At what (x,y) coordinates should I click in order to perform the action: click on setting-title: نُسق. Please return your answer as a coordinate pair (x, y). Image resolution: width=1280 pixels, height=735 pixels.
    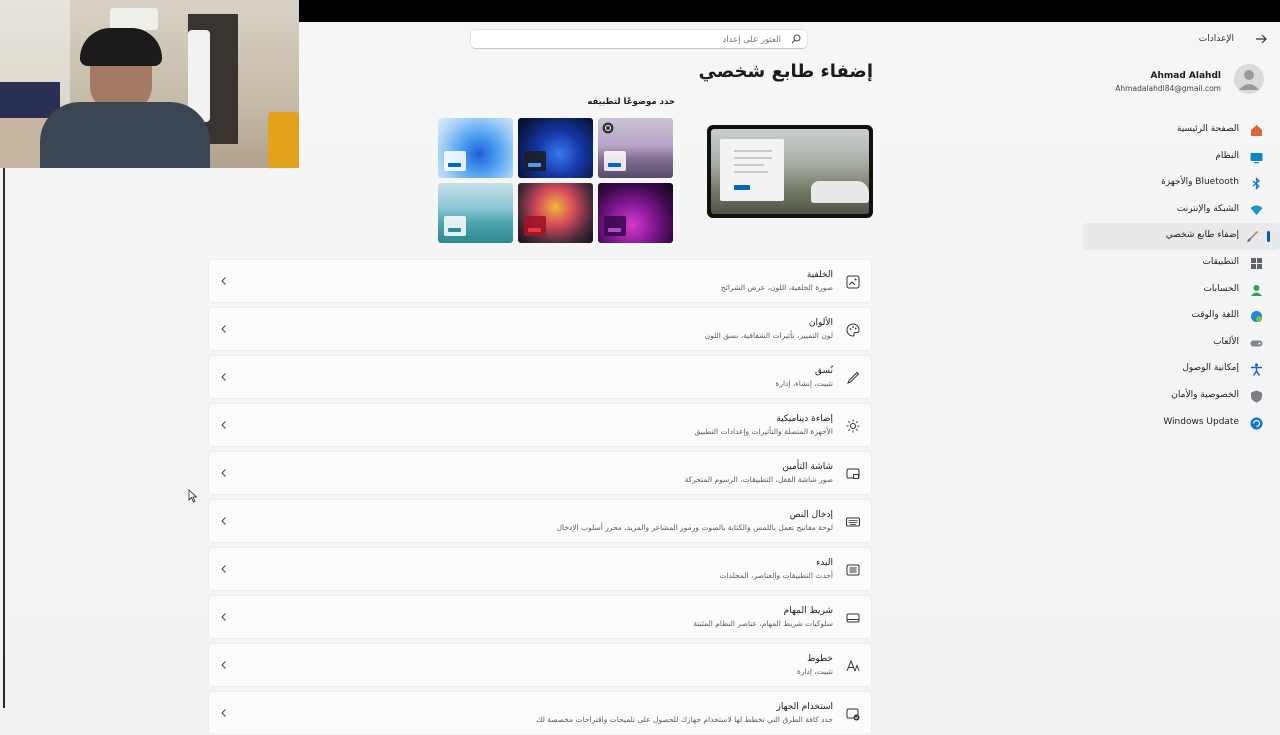
    Looking at the image, I should click on (823, 371).